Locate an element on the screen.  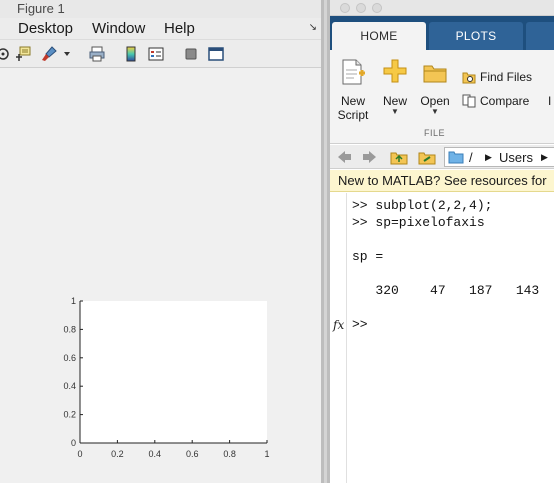
open-button: Open ▼ is located at coordinates (435, 87).